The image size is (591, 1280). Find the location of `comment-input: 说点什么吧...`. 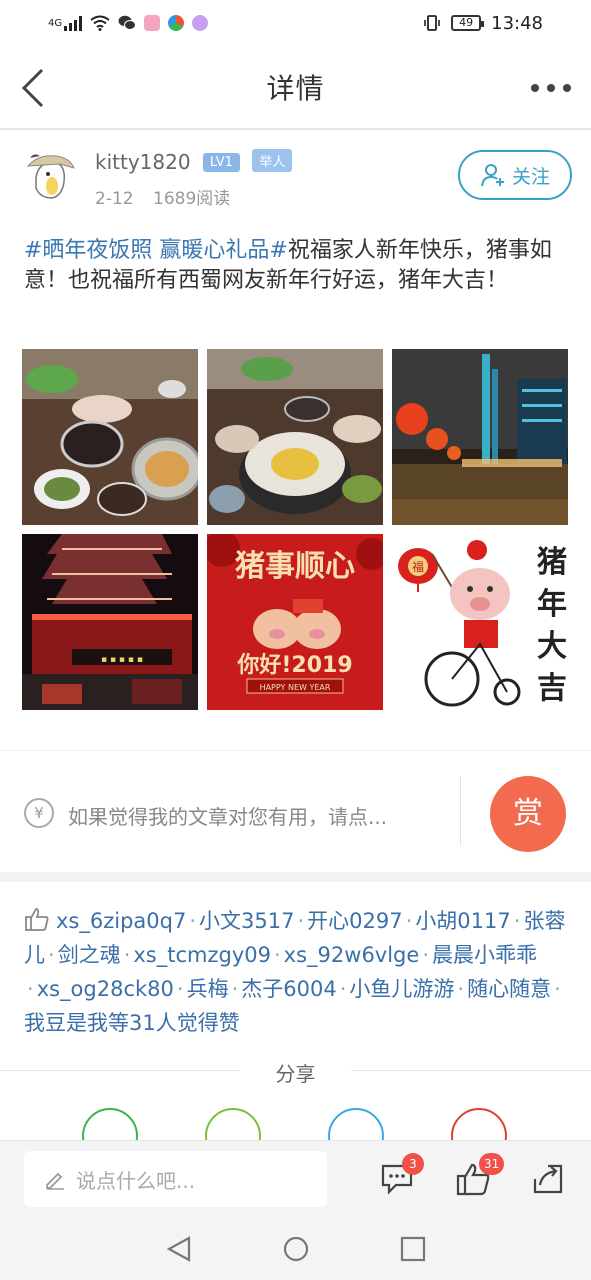

comment-input: 说点什么吧... is located at coordinates (175, 1179).